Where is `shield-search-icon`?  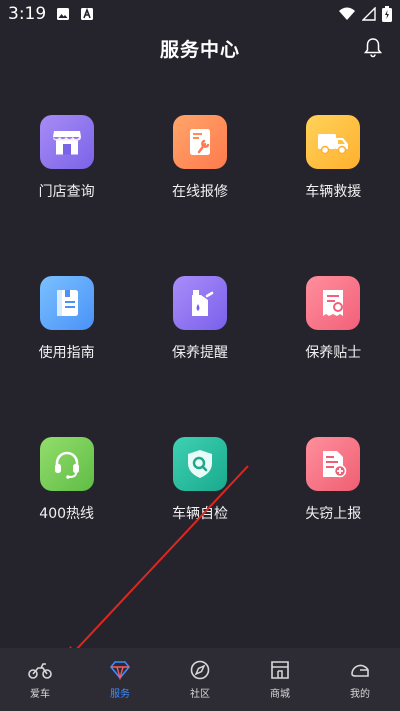
shield-search-icon is located at coordinates (199, 464).